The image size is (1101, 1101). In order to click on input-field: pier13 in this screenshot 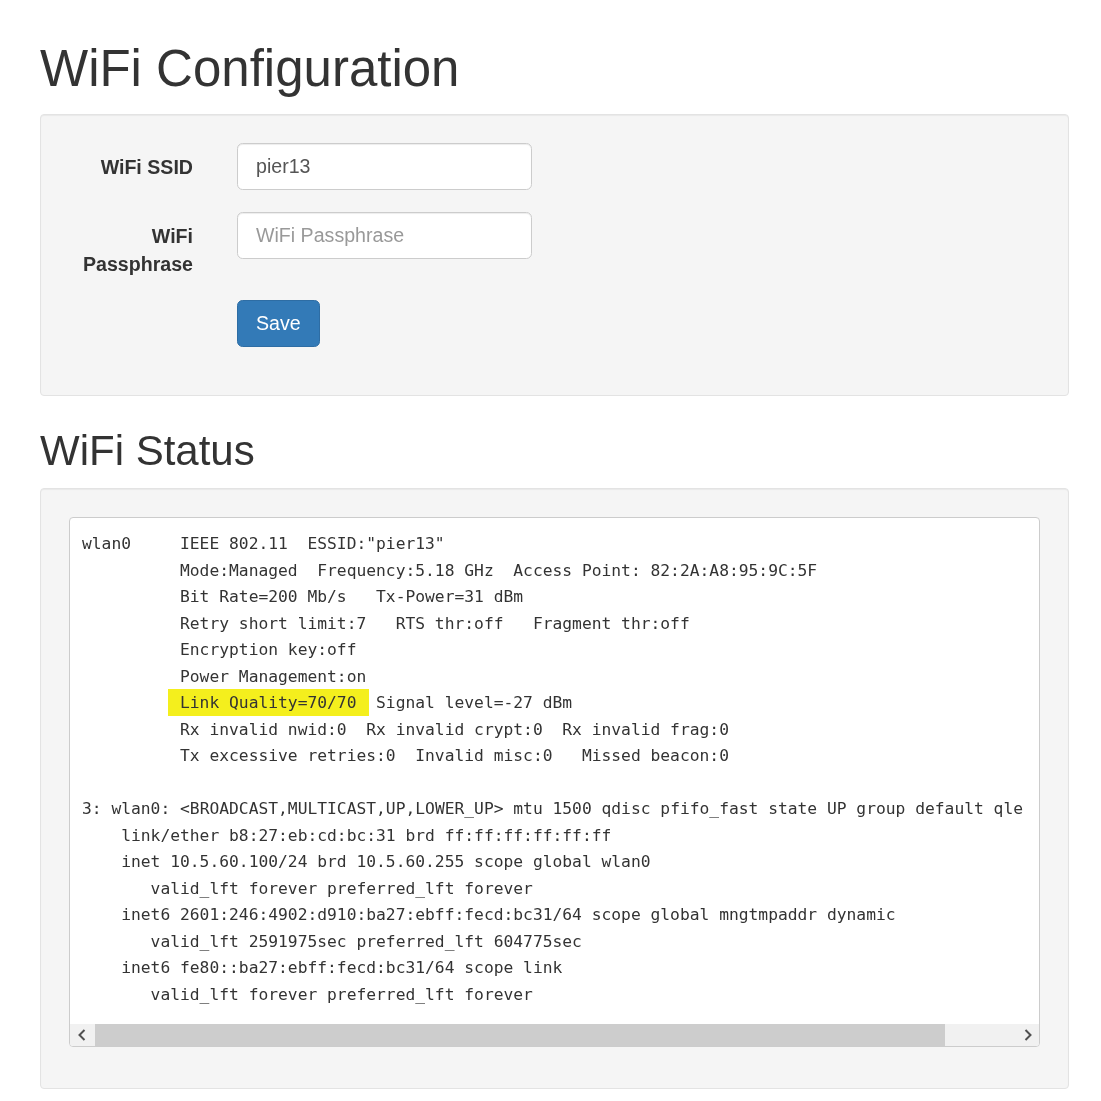, I will do `click(384, 167)`.